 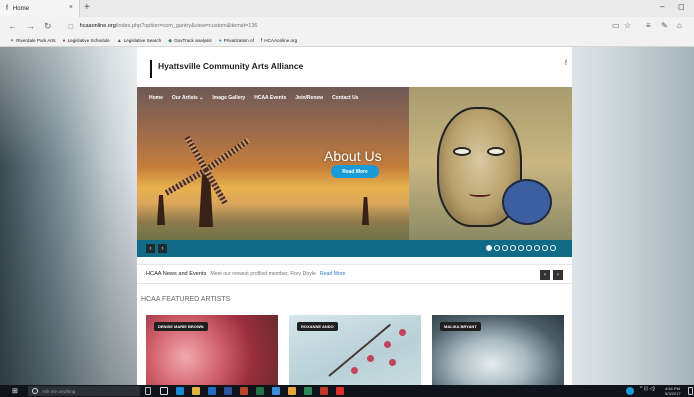 What do you see at coordinates (566, 63) in the screenshot?
I see `facebook-icon: f` at bounding box center [566, 63].